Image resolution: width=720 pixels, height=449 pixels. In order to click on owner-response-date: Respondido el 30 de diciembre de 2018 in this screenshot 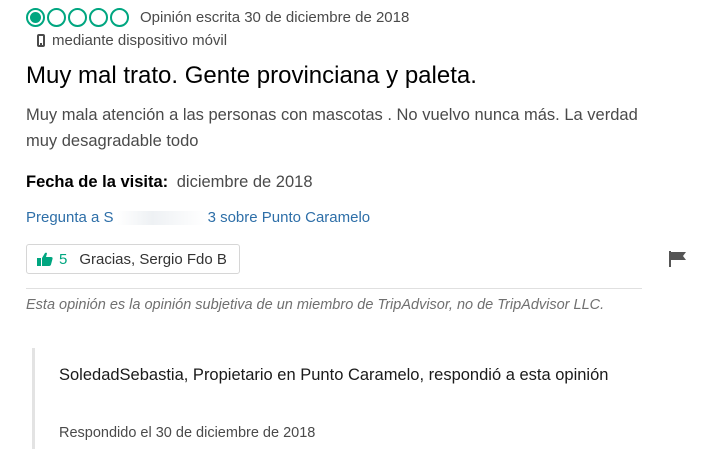, I will do `click(187, 433)`.